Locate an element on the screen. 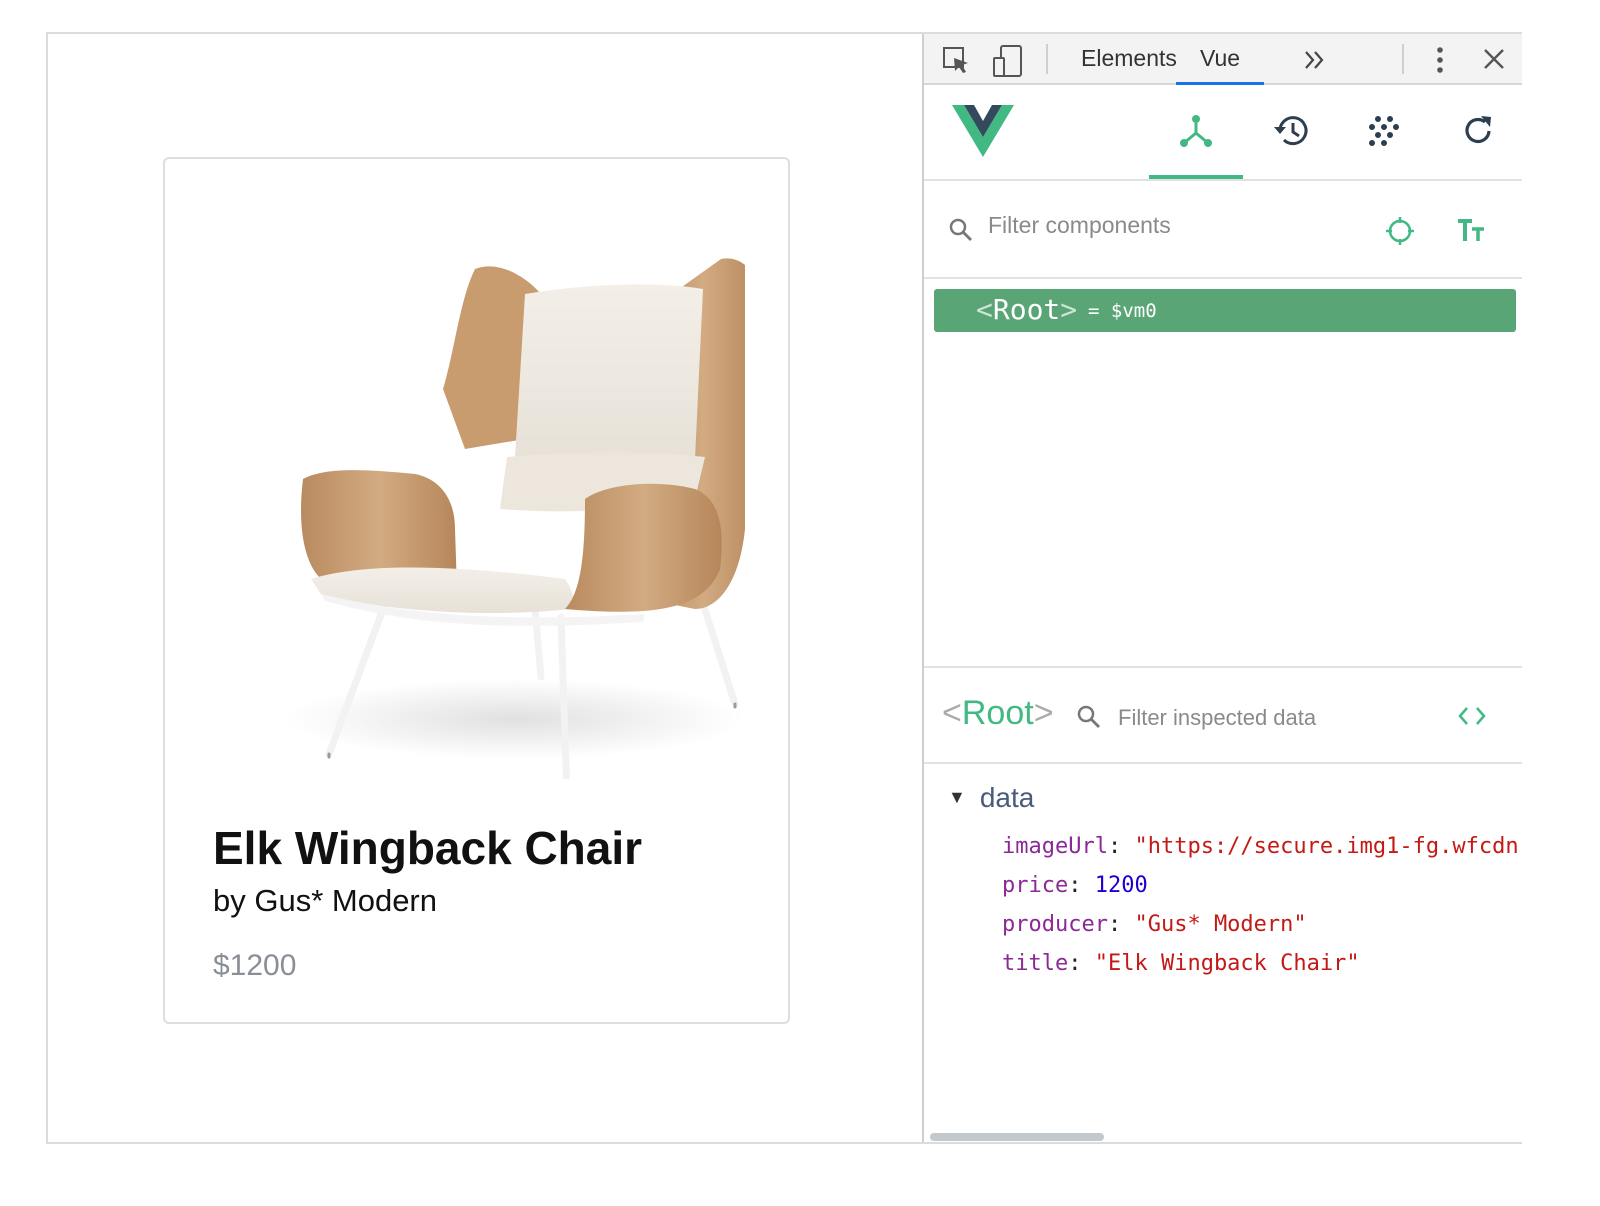  kebab-menu-icon is located at coordinates (1440, 60).